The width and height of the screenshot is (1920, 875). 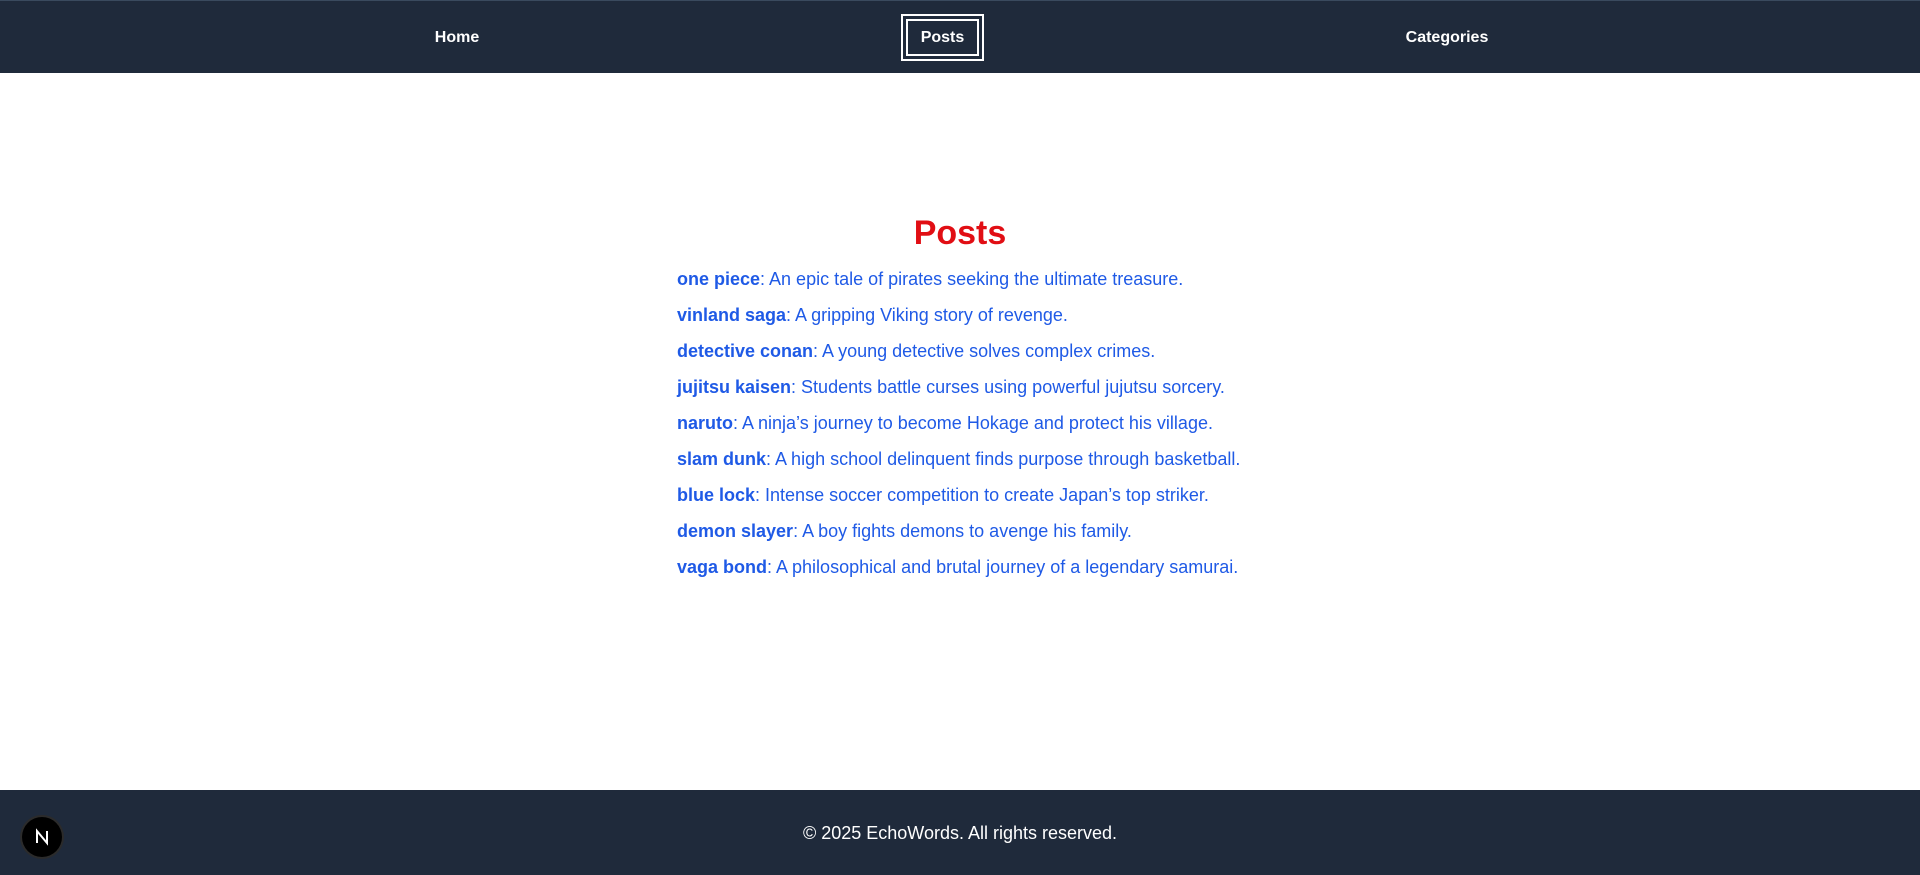 I want to click on top-navbar: Home Posts Categories, so click(x=960, y=36).